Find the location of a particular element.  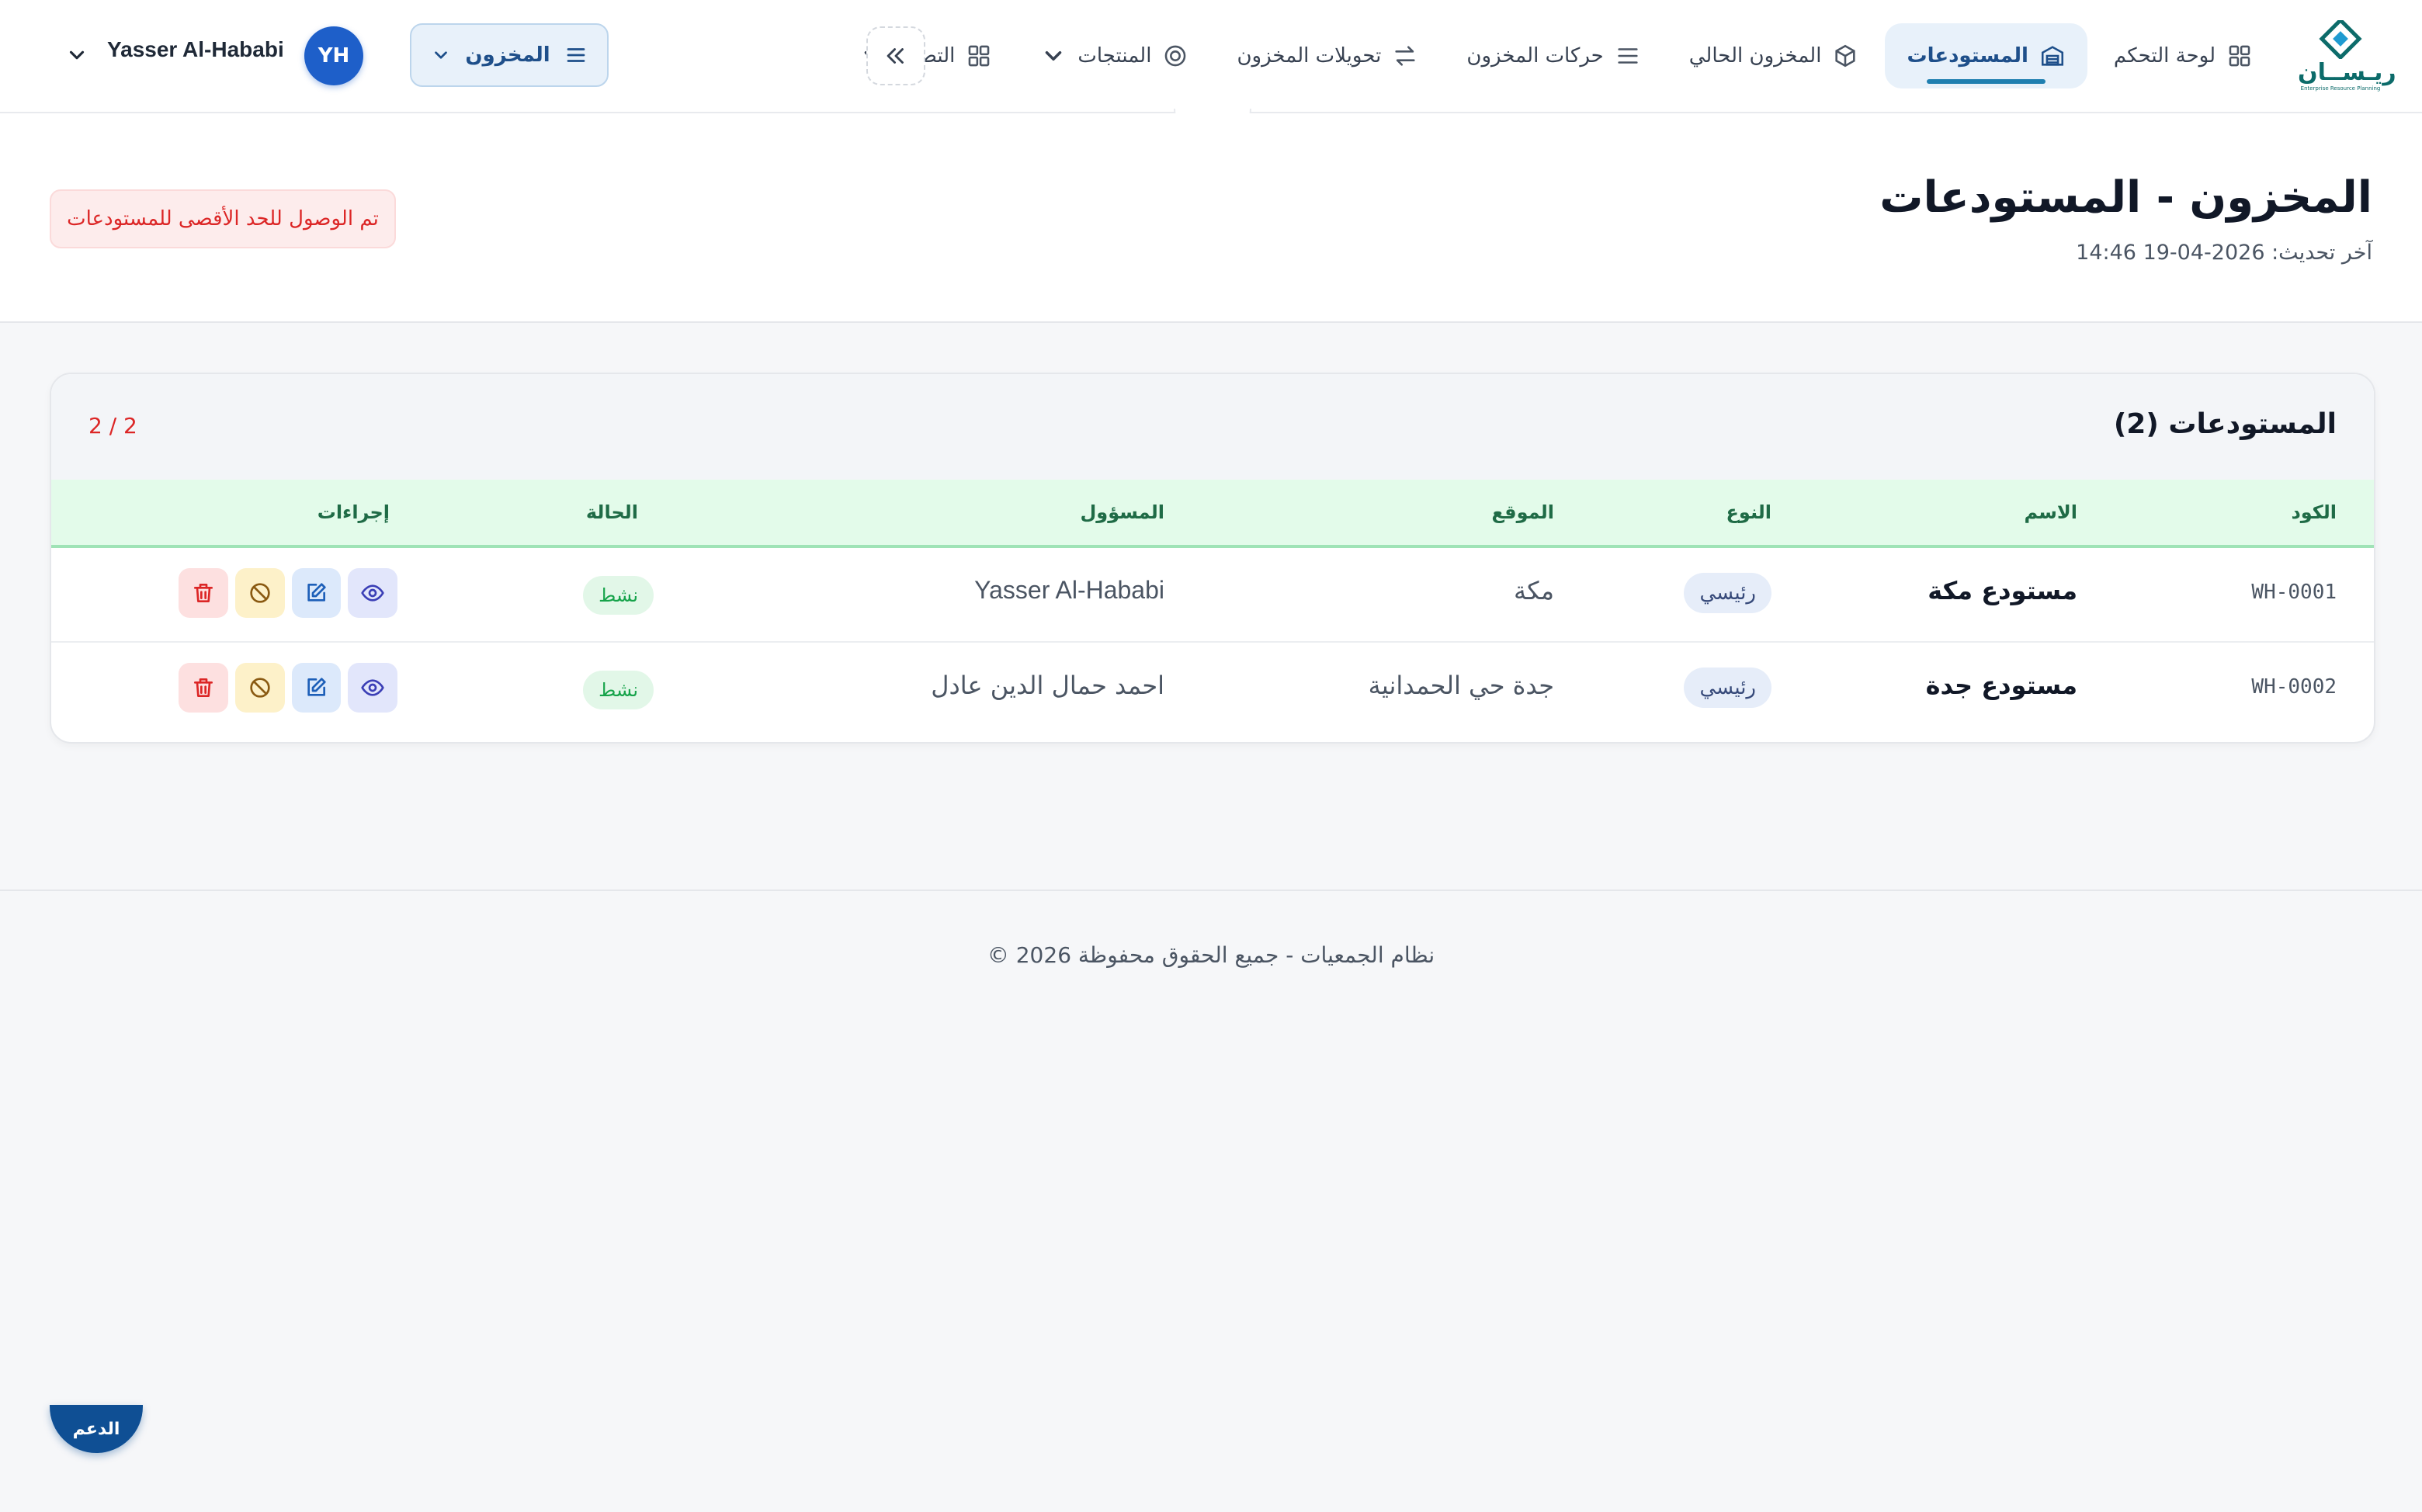

active-indicator is located at coordinates (1987, 81).